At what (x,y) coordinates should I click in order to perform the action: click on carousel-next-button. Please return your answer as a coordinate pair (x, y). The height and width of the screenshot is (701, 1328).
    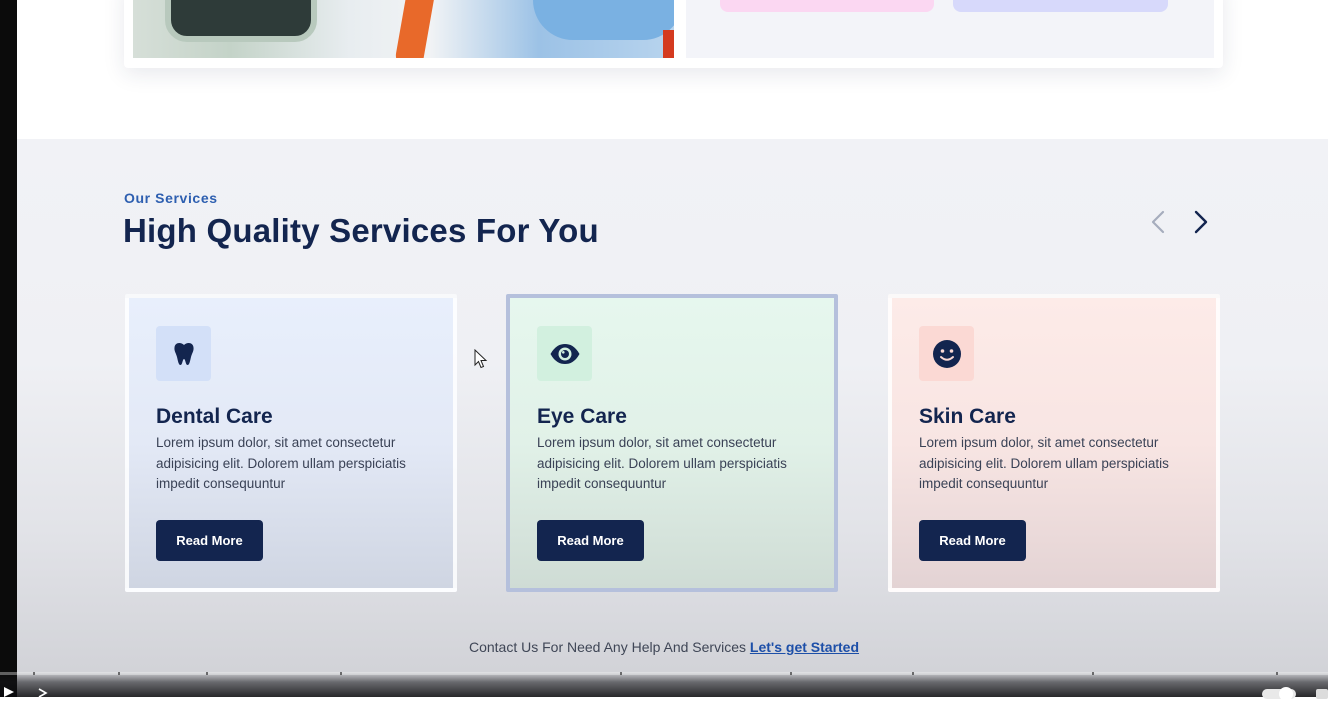
    Looking at the image, I should click on (1201, 222).